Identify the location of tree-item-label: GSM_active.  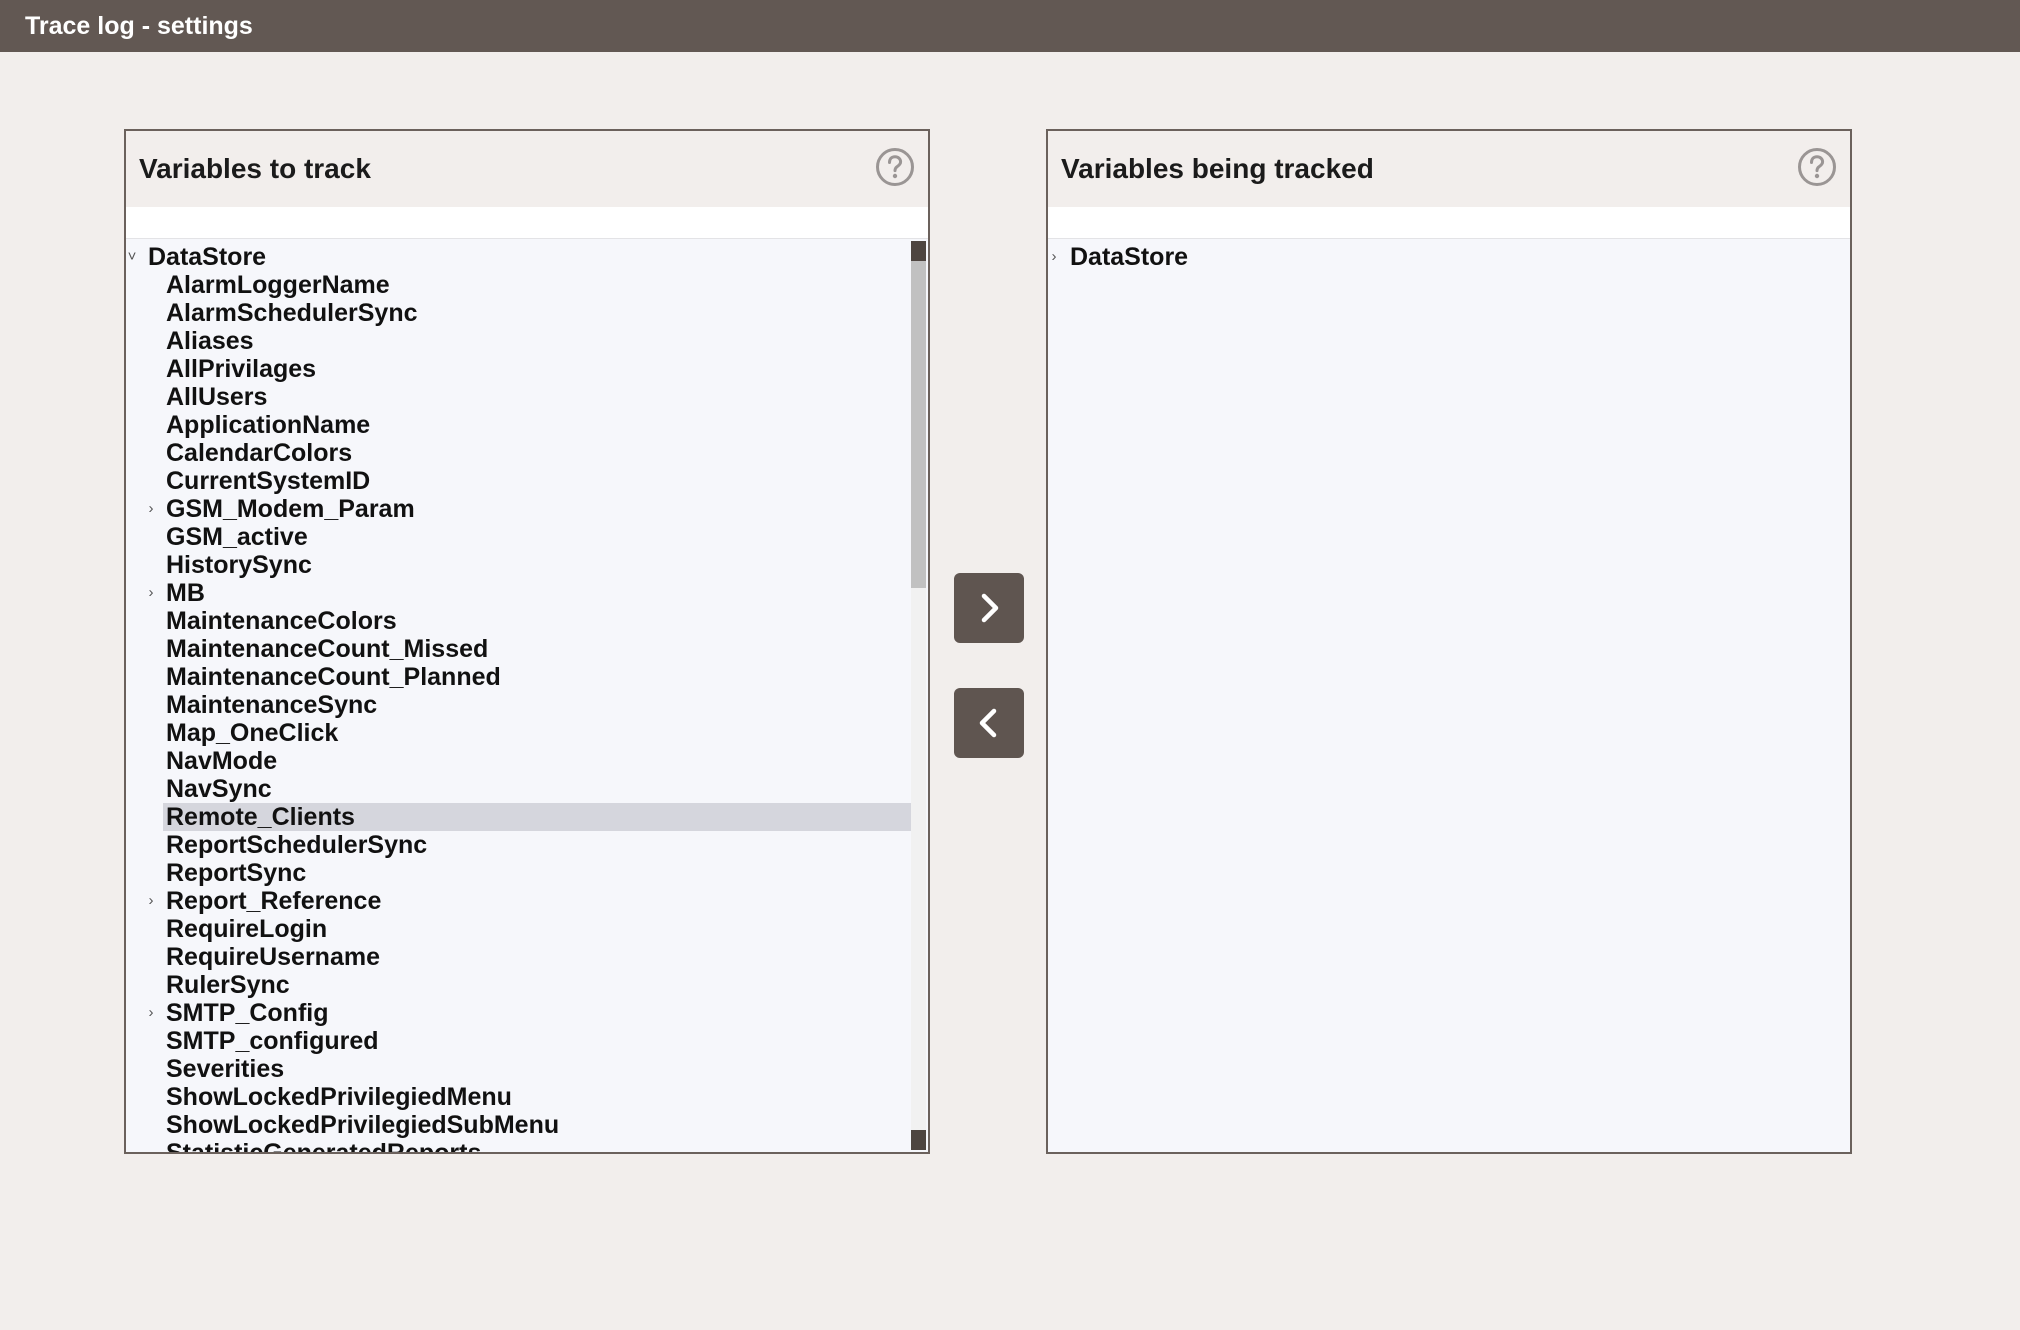
(237, 537).